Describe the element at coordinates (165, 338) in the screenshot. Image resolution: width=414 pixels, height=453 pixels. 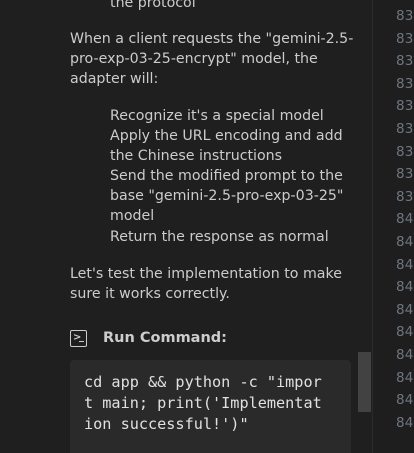
I see `run-command-label: Run Command:` at that location.